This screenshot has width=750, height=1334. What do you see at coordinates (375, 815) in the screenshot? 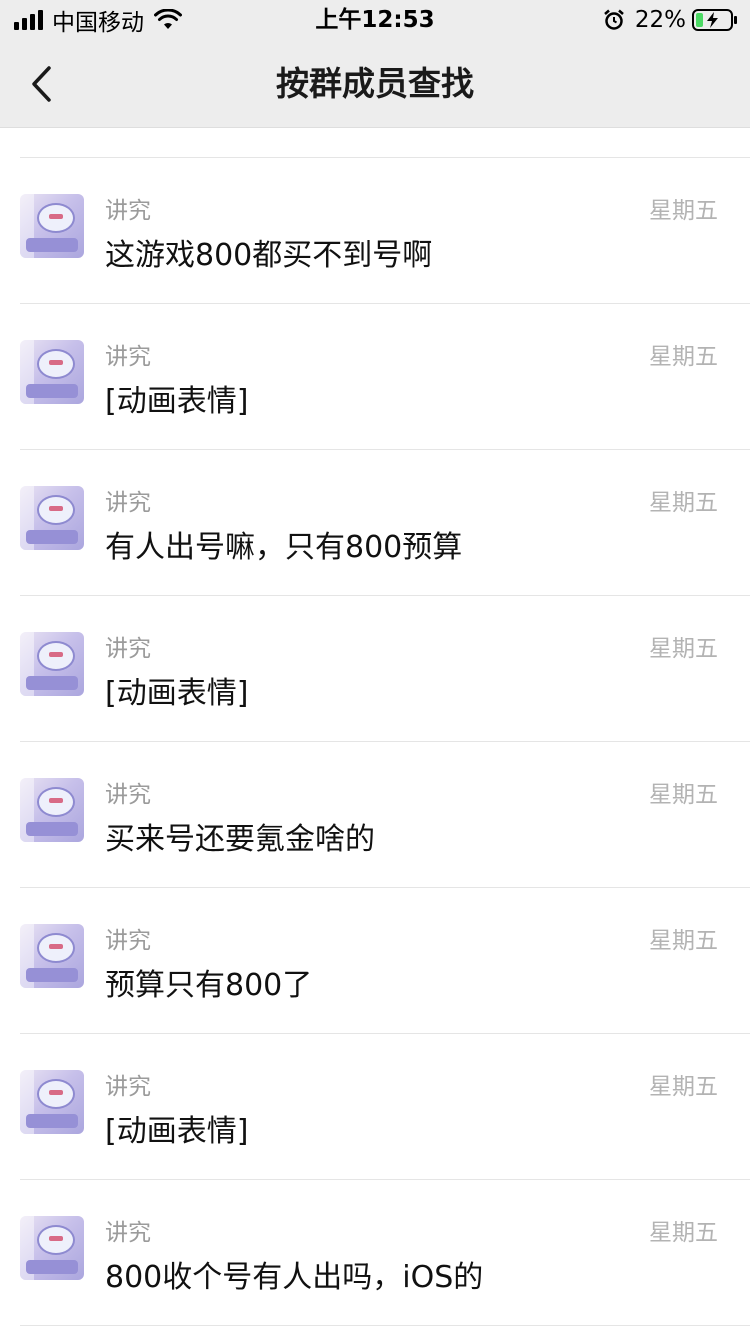
I see `message-row: 讲究买来号还要氪金啥的 星期五` at bounding box center [375, 815].